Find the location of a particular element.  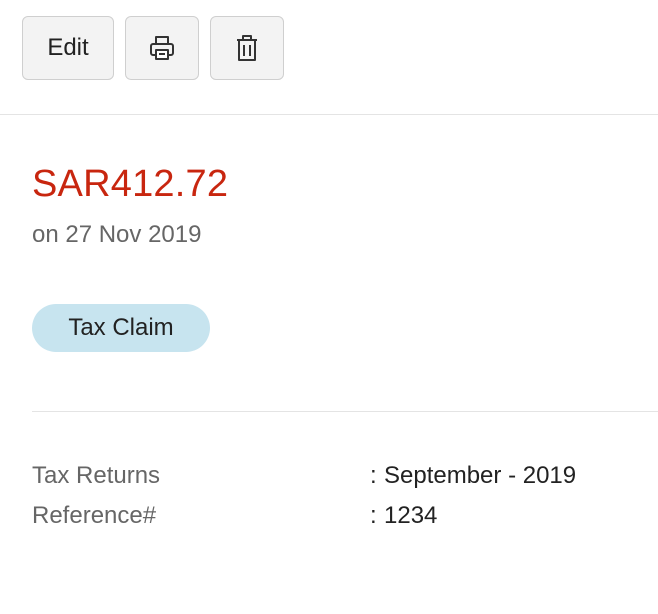

printer-icon is located at coordinates (162, 48).